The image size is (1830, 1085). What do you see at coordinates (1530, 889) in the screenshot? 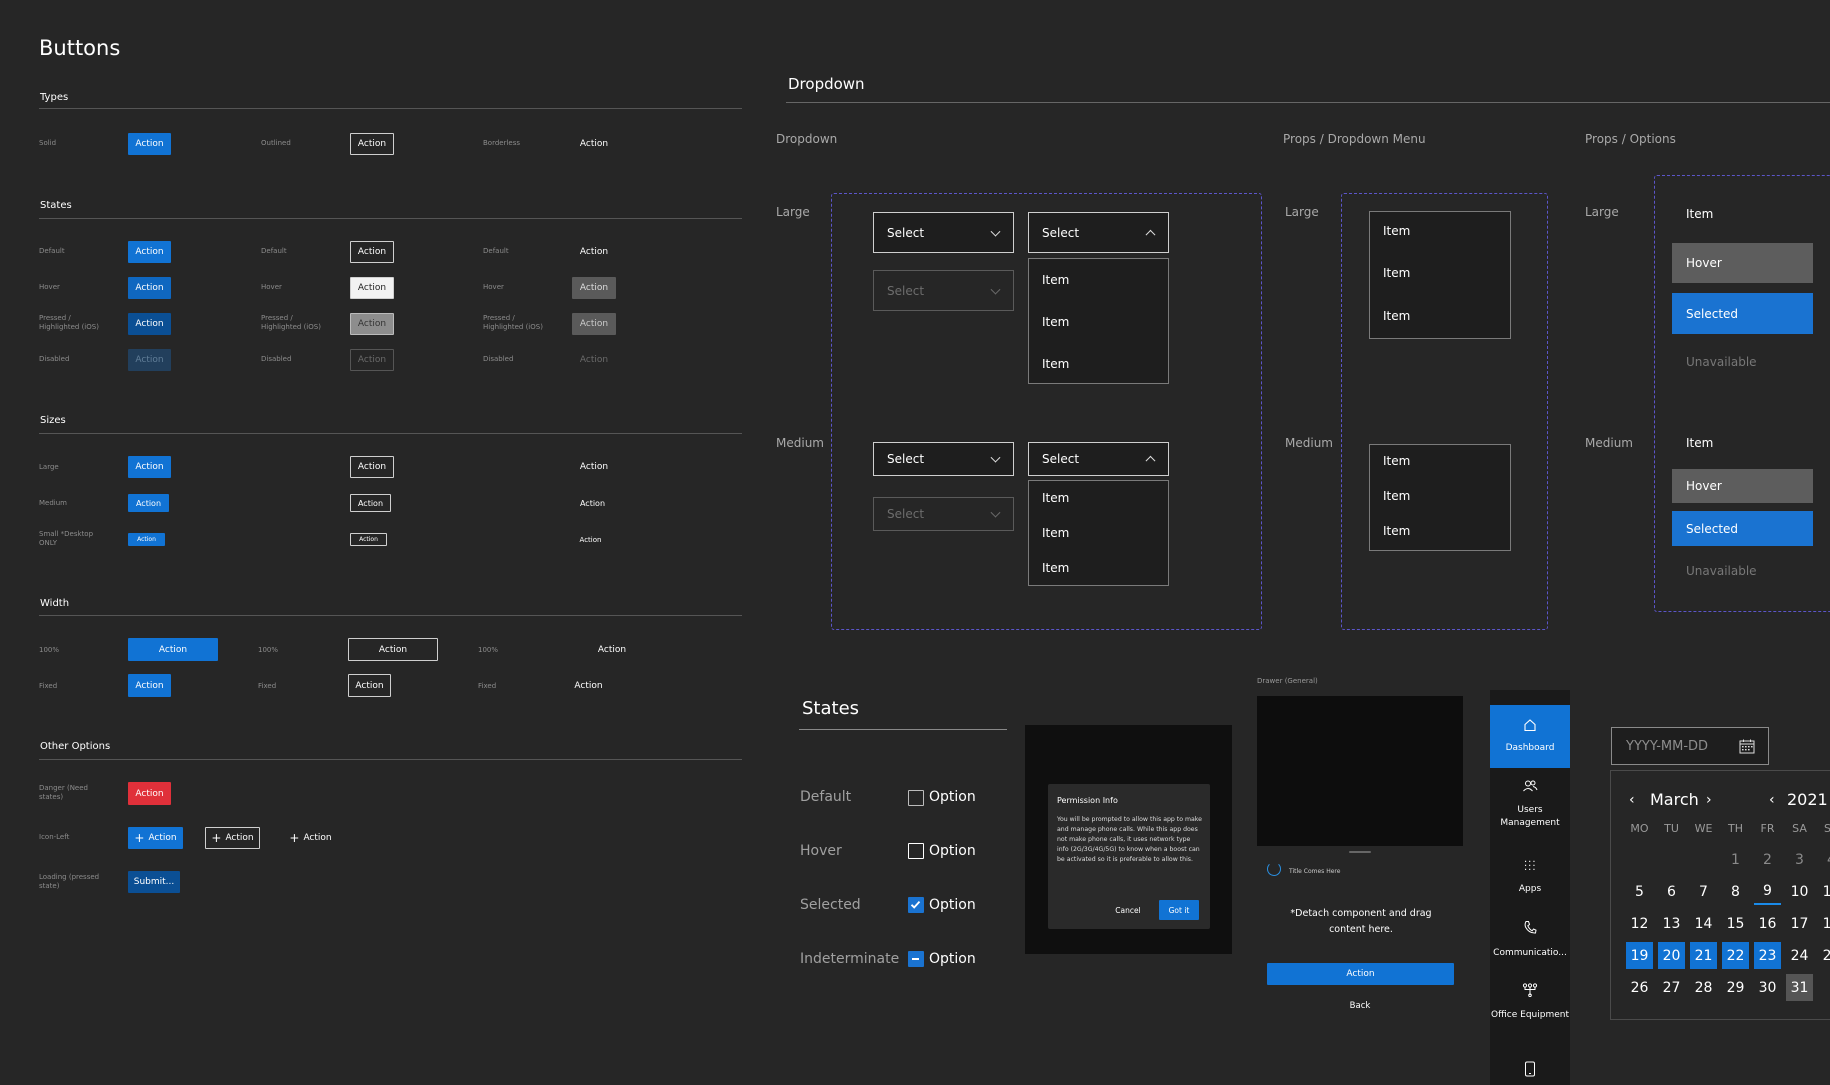
I see `nav-label-apps: Apps` at bounding box center [1530, 889].